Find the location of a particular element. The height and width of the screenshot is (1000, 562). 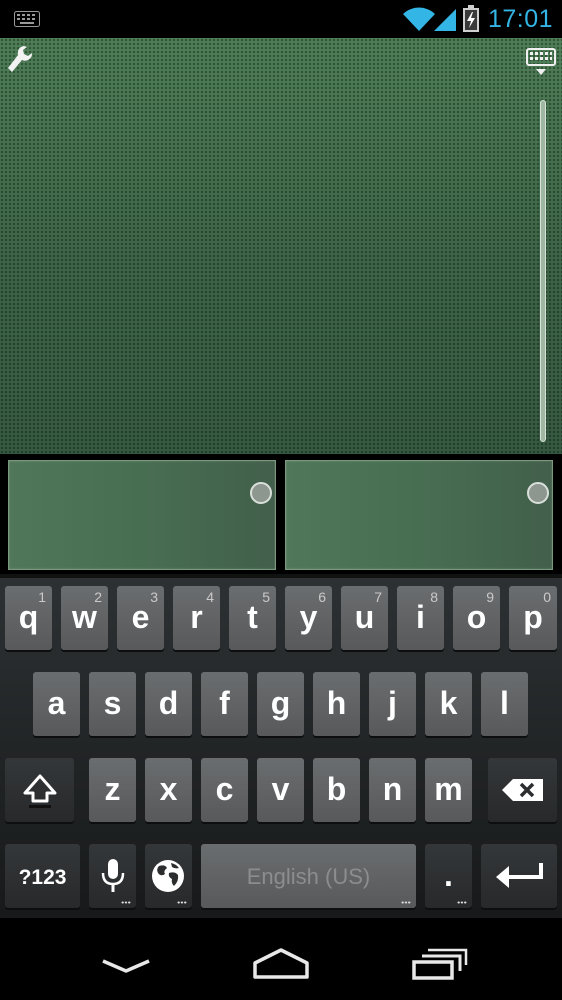

right-button-indicator is located at coordinates (538, 493).